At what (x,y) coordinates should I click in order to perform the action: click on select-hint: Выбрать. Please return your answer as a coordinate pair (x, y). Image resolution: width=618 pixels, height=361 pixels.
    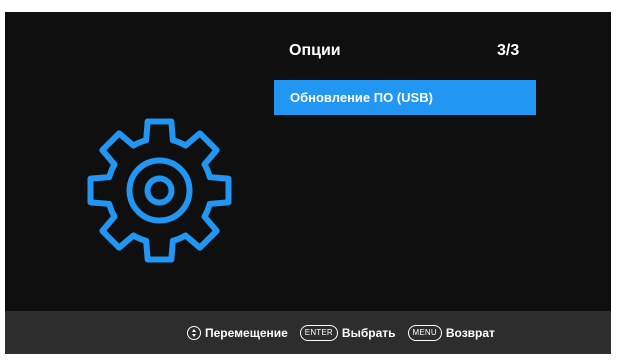
    Looking at the image, I should click on (368, 332).